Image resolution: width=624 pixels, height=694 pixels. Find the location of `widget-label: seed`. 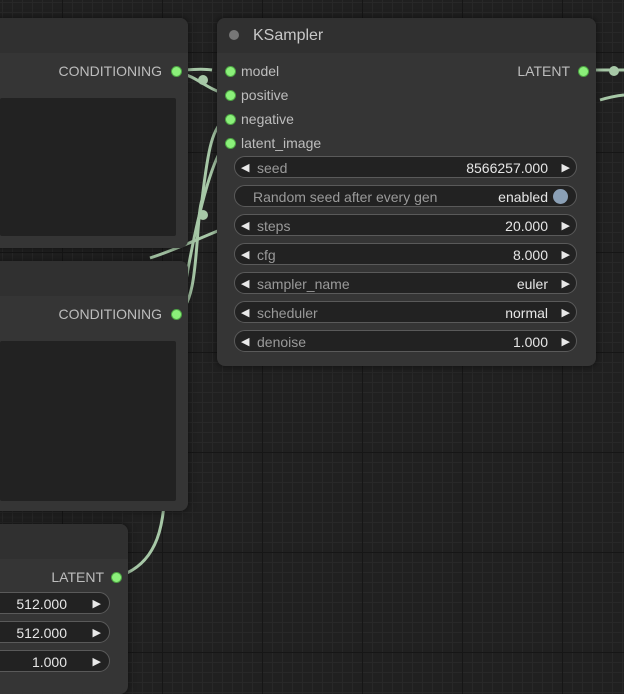

widget-label: seed is located at coordinates (272, 168).